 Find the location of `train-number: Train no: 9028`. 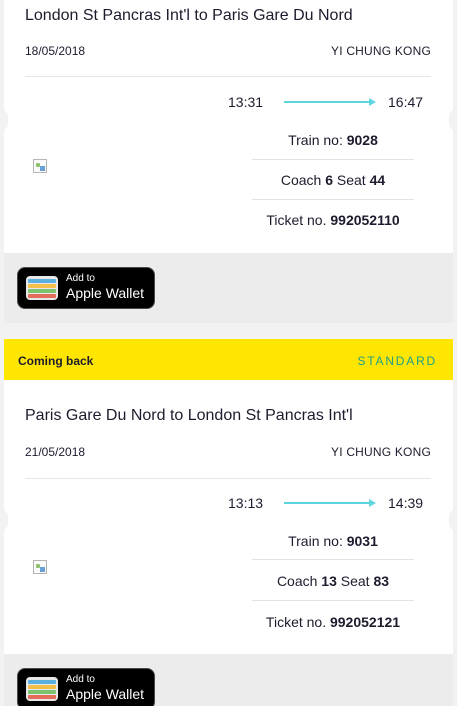

train-number: Train no: 9028 is located at coordinates (333, 140).